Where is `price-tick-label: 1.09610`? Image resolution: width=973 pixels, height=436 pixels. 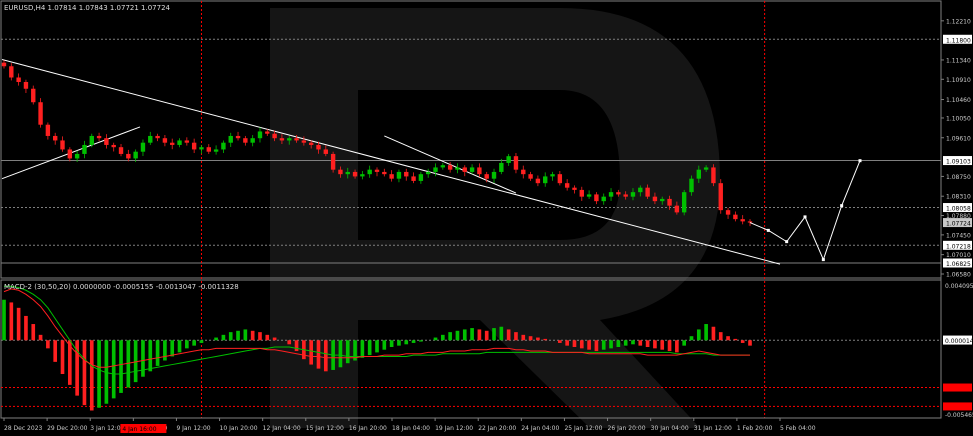 price-tick-label: 1.09610 is located at coordinates (958, 138).